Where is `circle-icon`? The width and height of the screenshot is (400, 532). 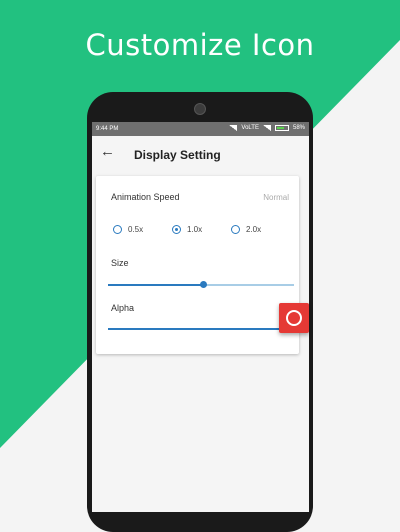
circle-icon is located at coordinates (294, 318).